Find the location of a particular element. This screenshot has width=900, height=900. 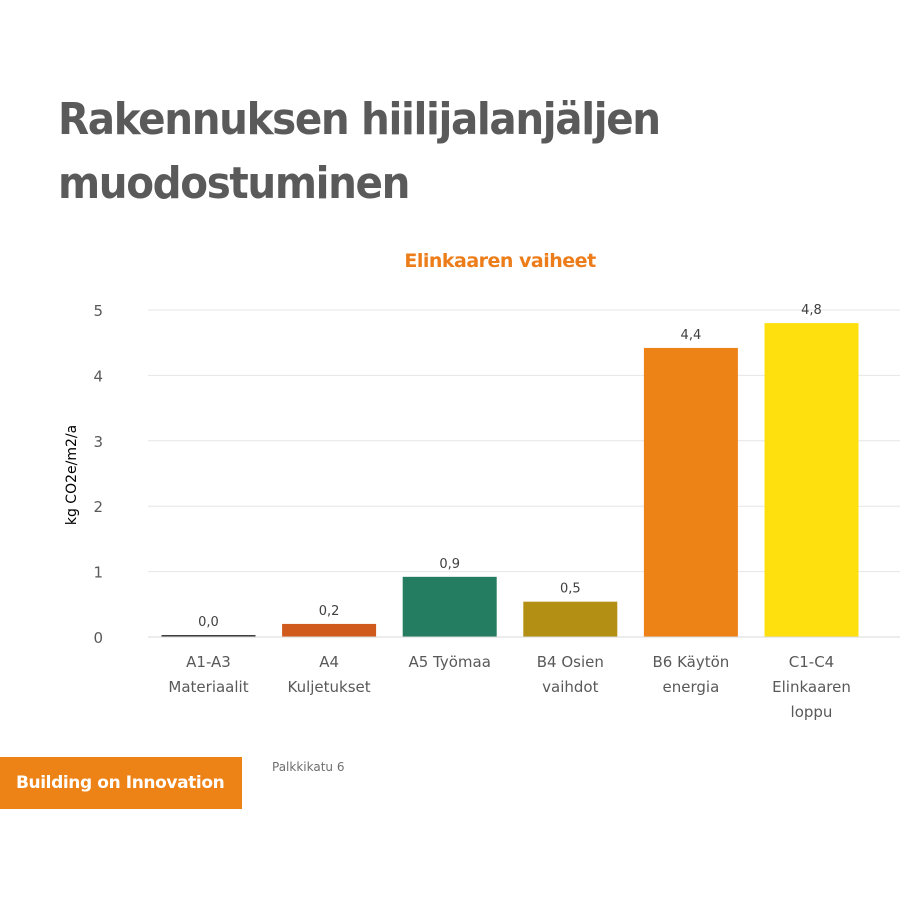

x-tick-label-line: A1-A3 is located at coordinates (208, 662).